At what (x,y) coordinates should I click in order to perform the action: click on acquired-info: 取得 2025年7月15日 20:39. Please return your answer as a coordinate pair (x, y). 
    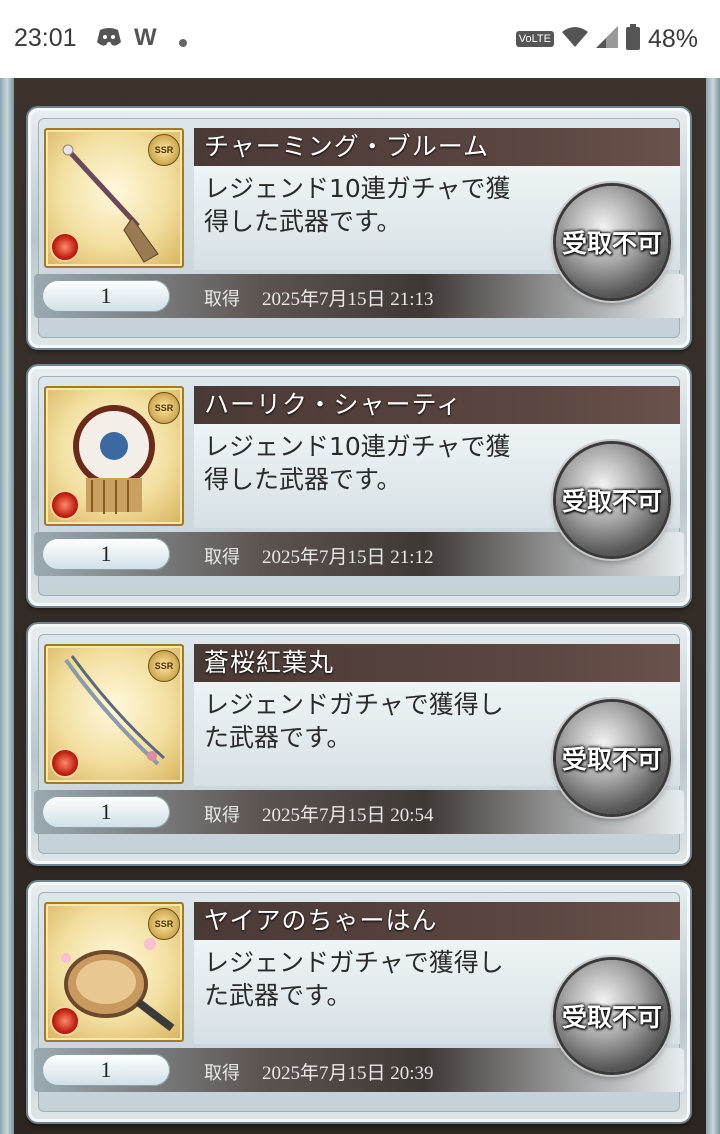
    Looking at the image, I should click on (319, 1073).